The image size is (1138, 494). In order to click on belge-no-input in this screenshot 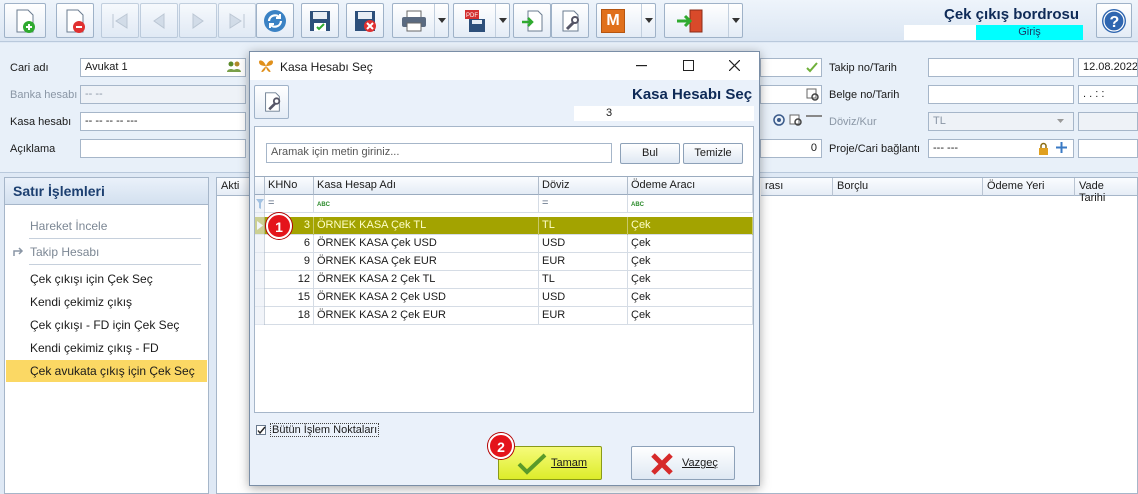, I will do `click(1001, 94)`.